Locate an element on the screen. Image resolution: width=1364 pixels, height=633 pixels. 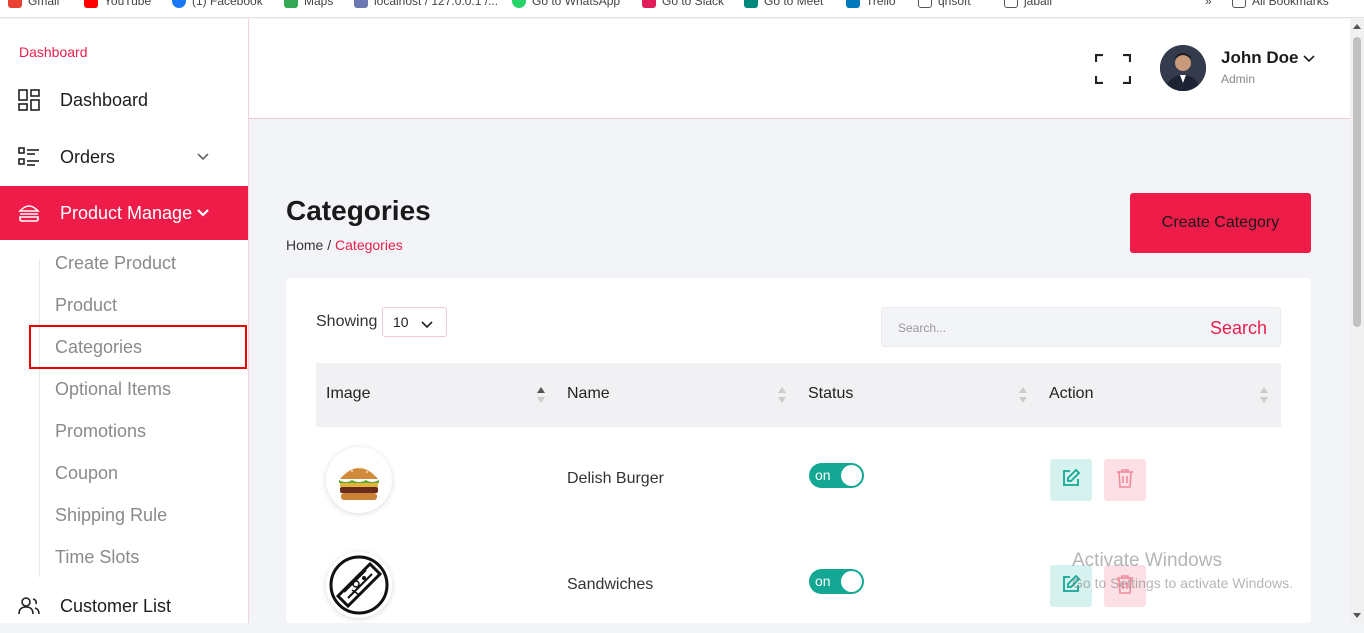
avatar is located at coordinates (1183, 68).